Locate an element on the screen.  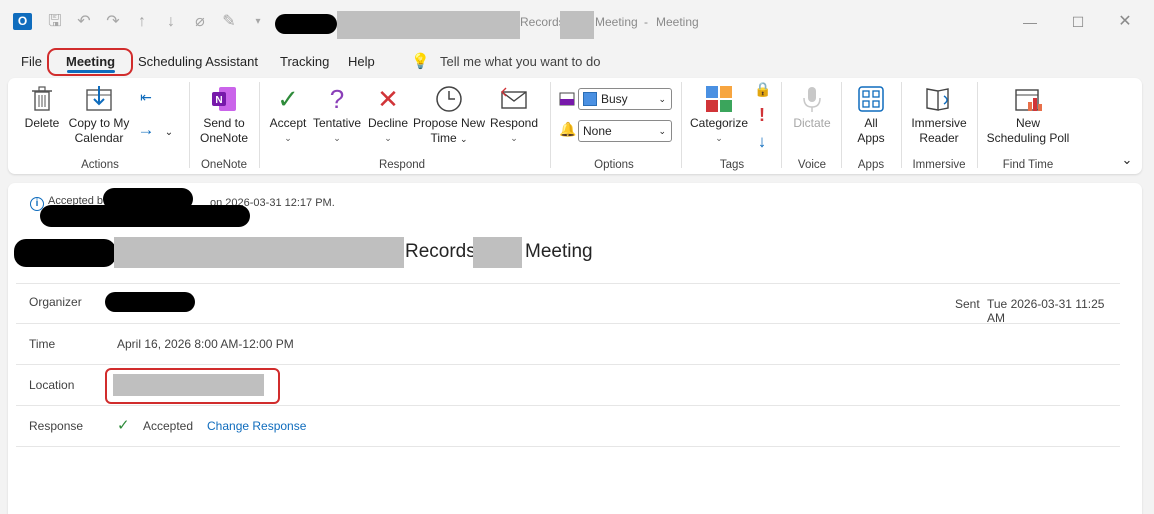
show-as-select: Busy ⌄ is located at coordinates (625, 99).